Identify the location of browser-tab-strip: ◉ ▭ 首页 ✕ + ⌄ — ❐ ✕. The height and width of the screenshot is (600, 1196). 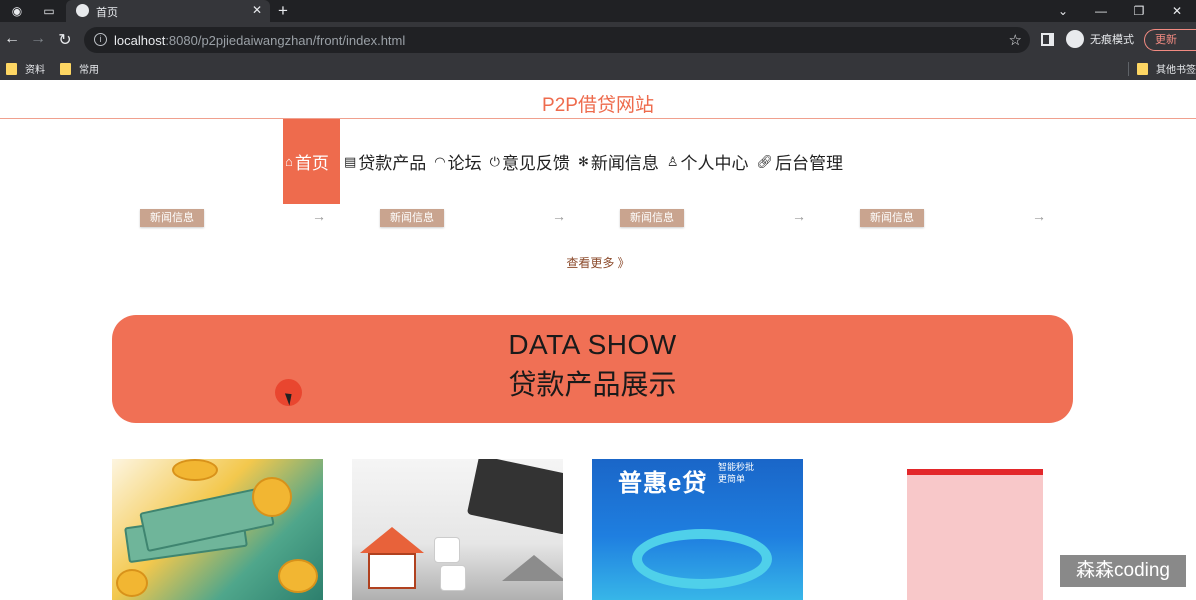
(598, 11).